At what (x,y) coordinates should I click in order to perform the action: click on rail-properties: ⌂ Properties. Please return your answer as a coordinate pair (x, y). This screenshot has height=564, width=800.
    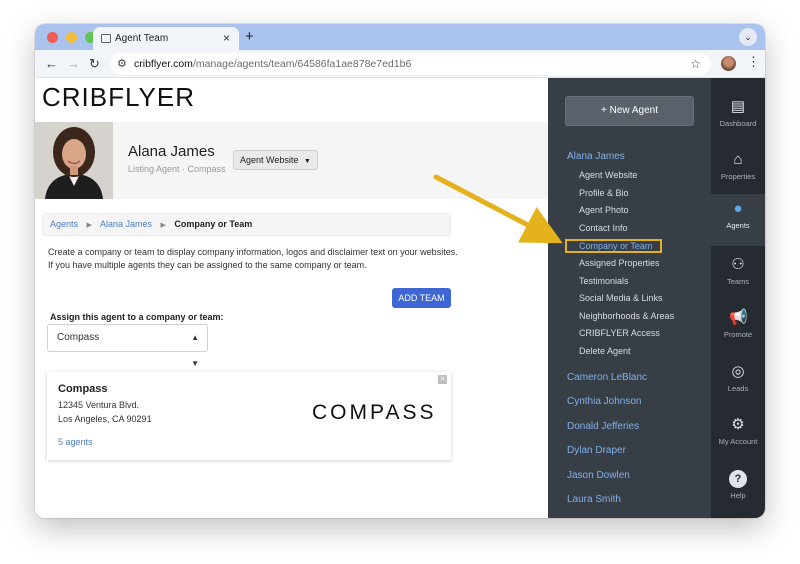
    Looking at the image, I should click on (738, 171).